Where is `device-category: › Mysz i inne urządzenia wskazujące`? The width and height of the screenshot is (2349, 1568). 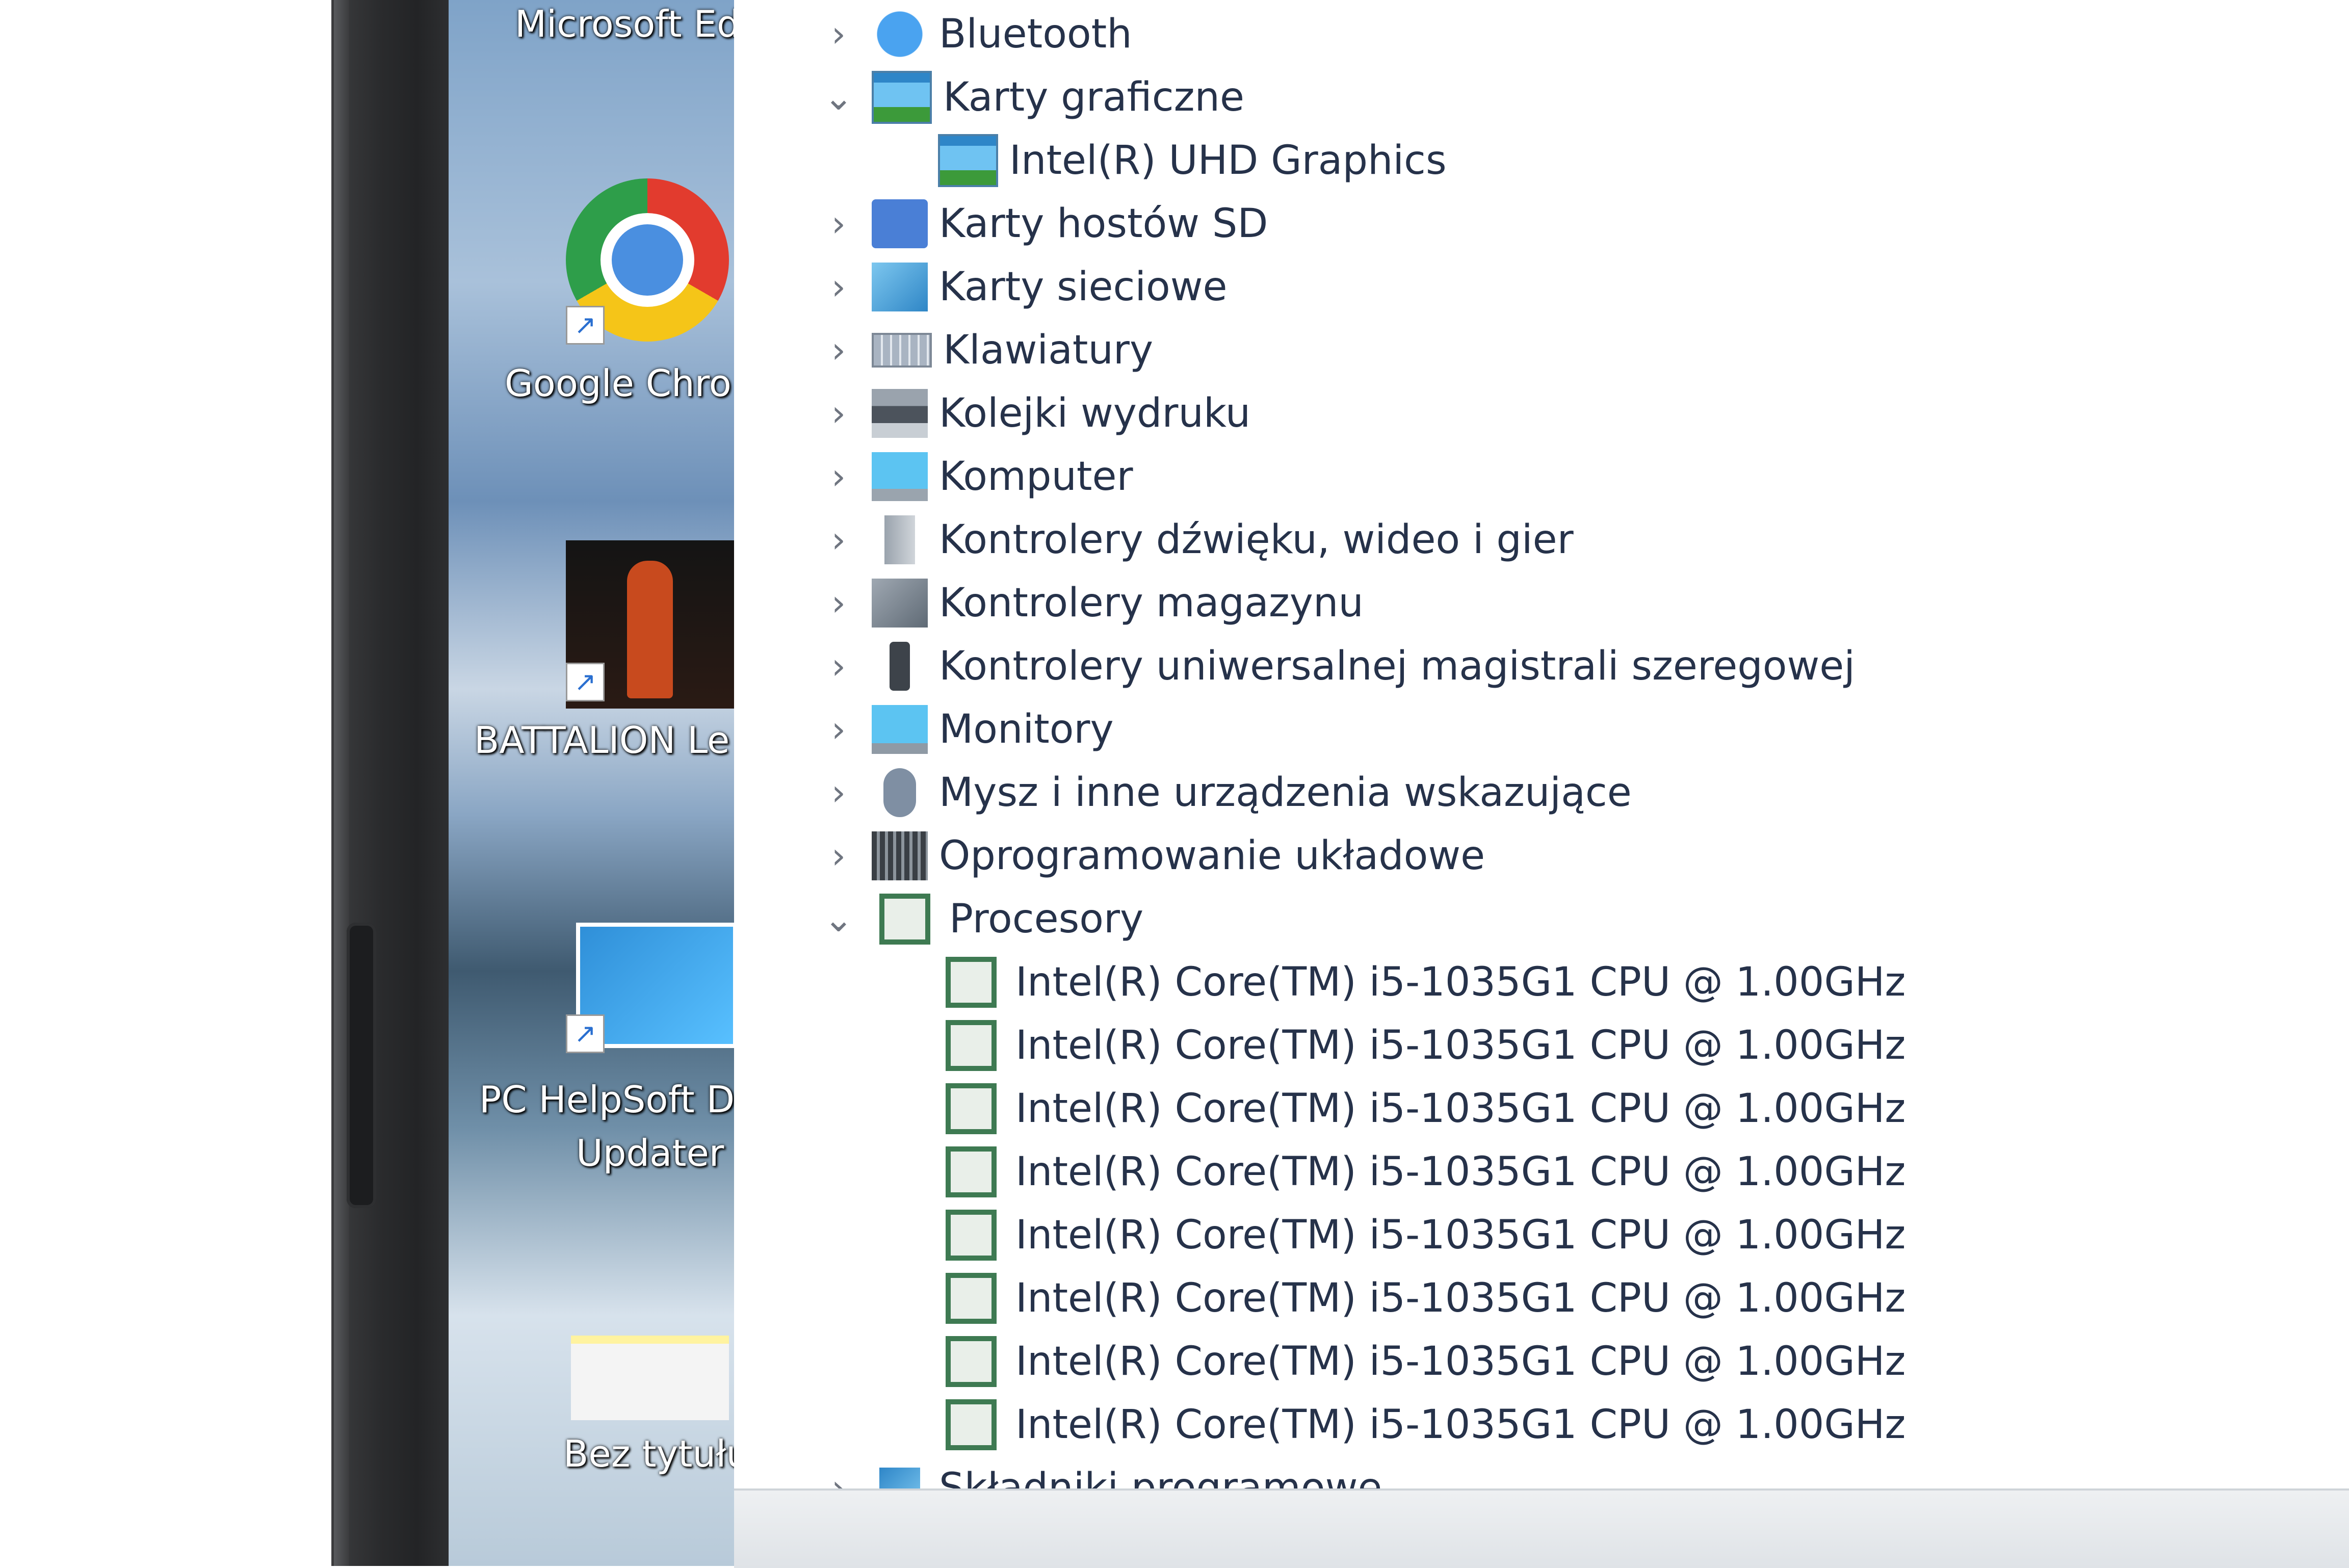
device-category: › Mysz i inne urządzenia wskazujące is located at coordinates (1183, 792).